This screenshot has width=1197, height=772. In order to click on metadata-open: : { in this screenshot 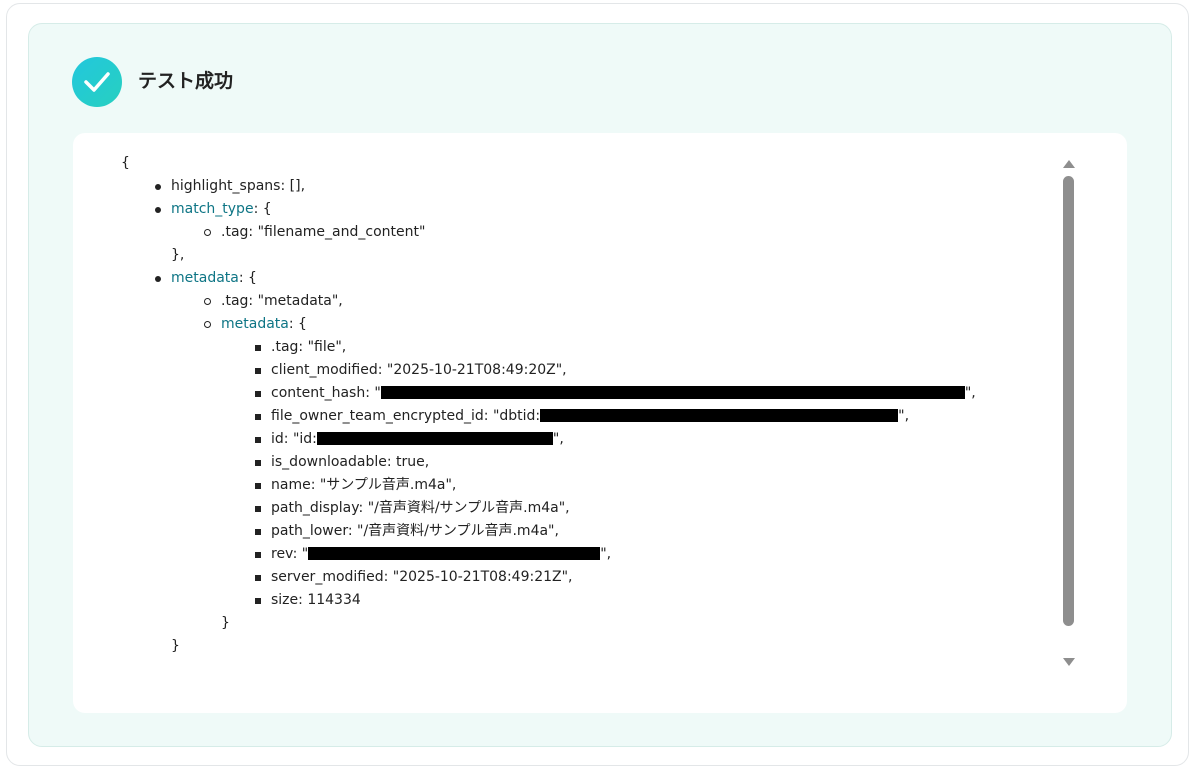, I will do `click(247, 278)`.